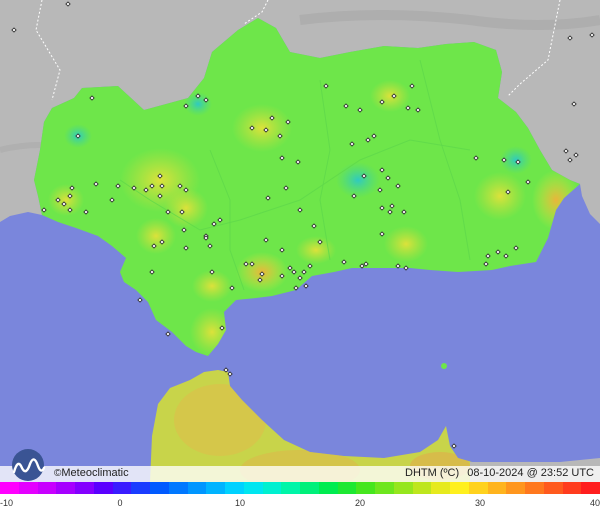  Describe the element at coordinates (530, 473) in the screenshot. I see `caption-datetime: 08-10-2024 @ 23:52 UTC` at that location.